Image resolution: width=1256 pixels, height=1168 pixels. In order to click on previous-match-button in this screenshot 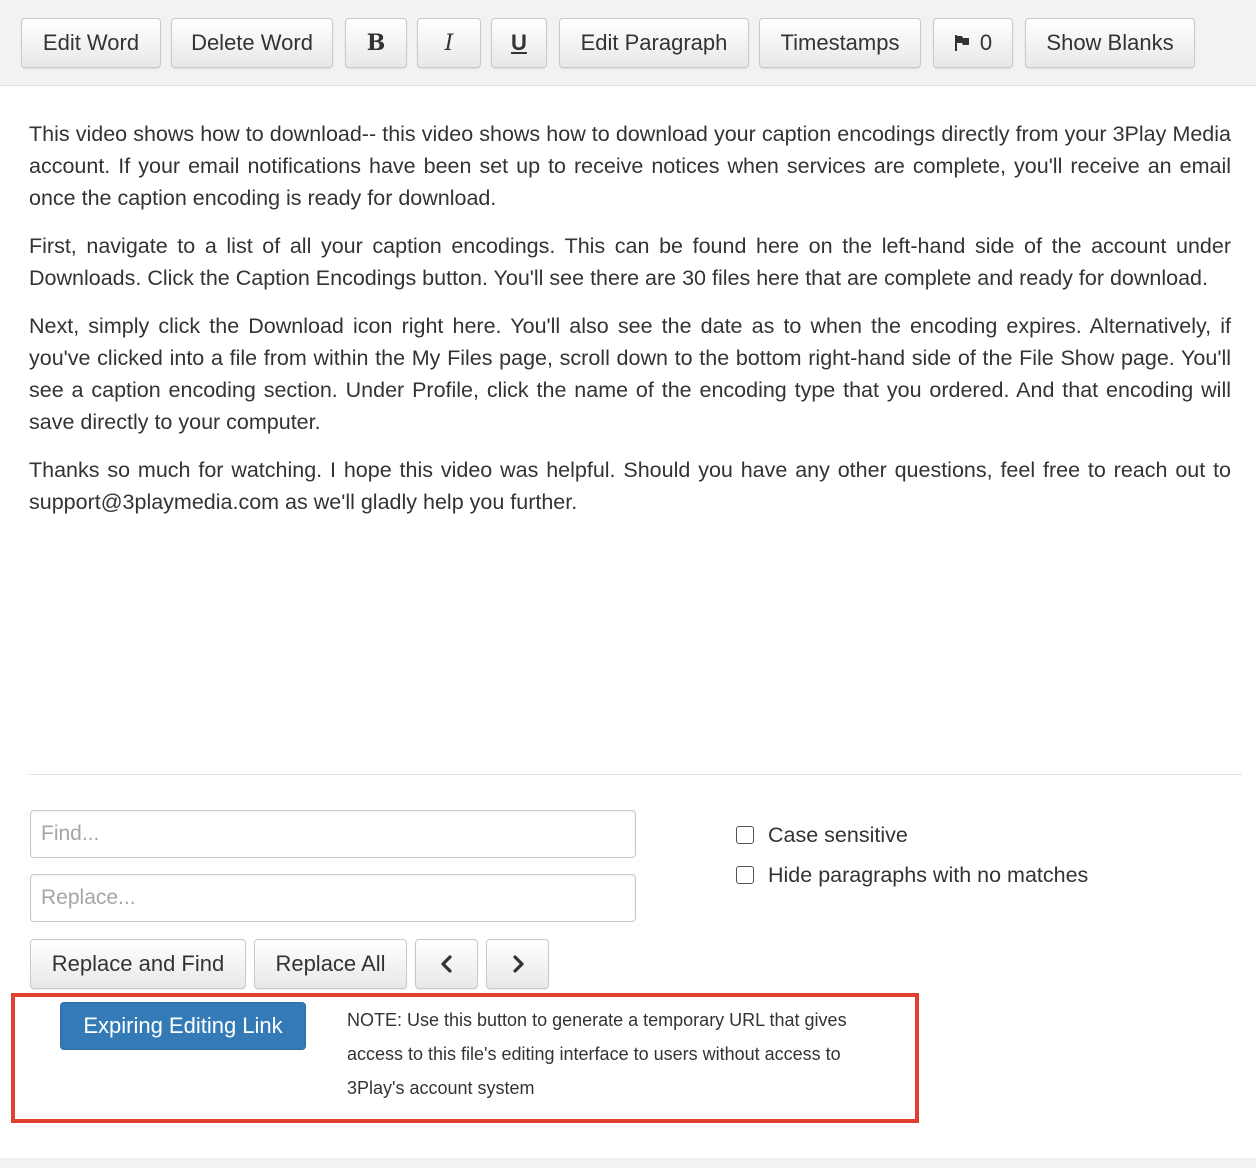, I will do `click(446, 964)`.